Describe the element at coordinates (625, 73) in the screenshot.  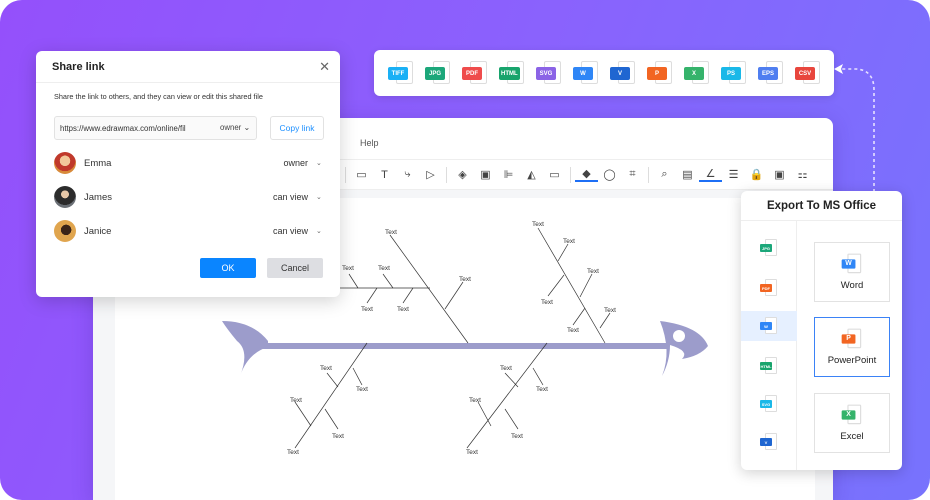
I see `visio-file-icon: V` at that location.